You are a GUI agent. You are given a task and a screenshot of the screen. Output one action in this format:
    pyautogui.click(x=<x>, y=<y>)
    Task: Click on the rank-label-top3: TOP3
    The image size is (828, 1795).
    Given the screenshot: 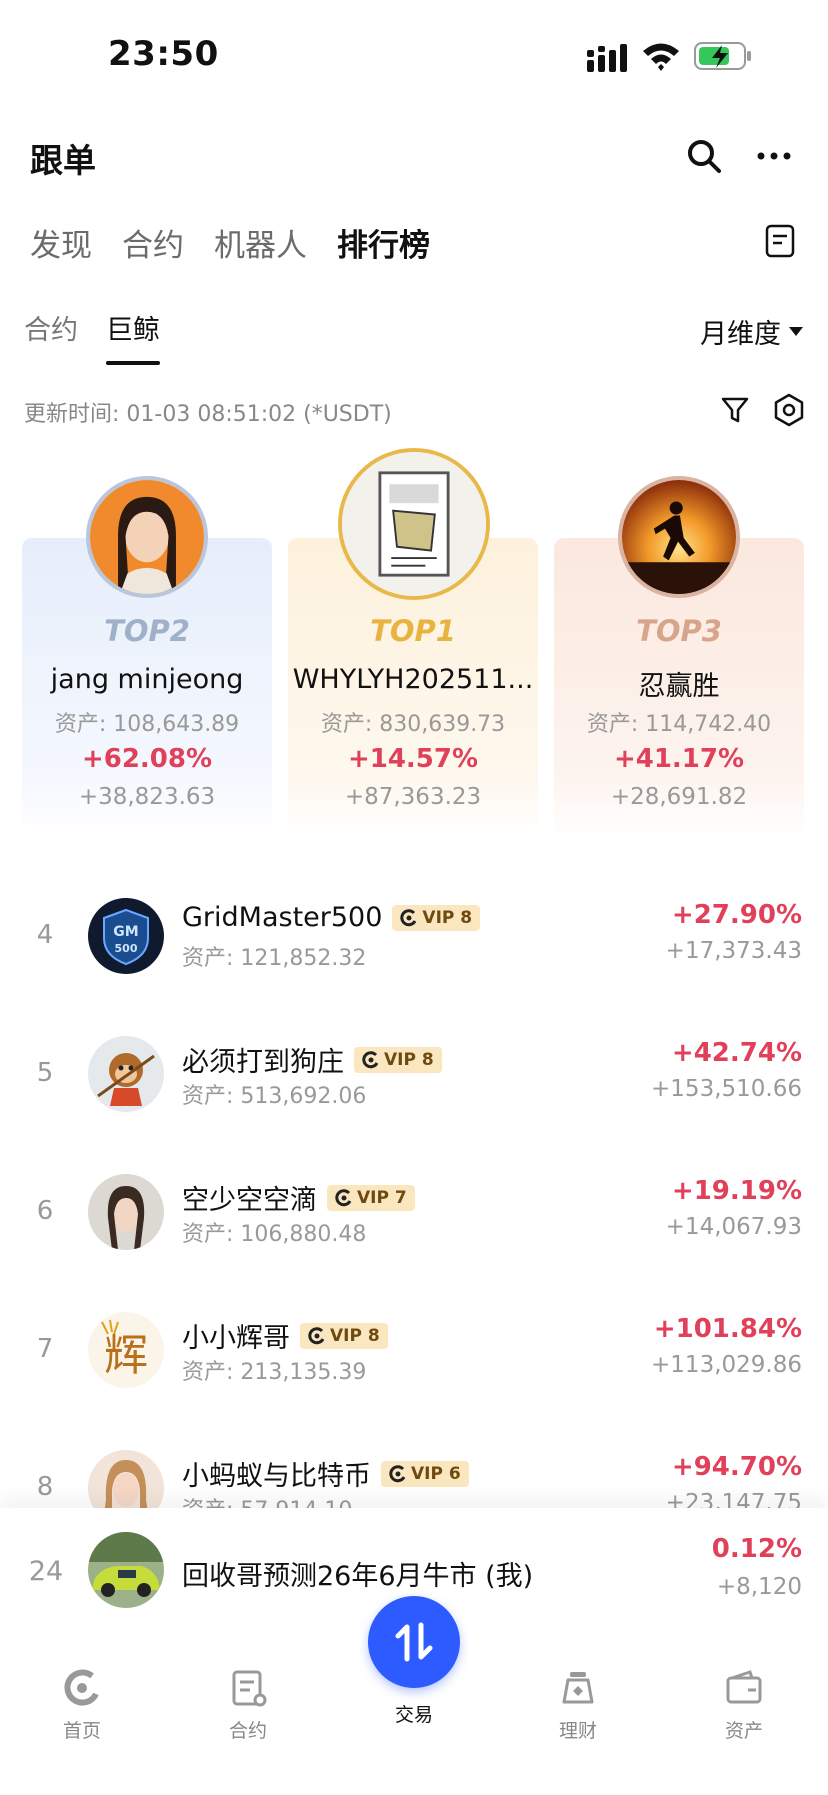 What is the action you would take?
    pyautogui.click(x=679, y=631)
    